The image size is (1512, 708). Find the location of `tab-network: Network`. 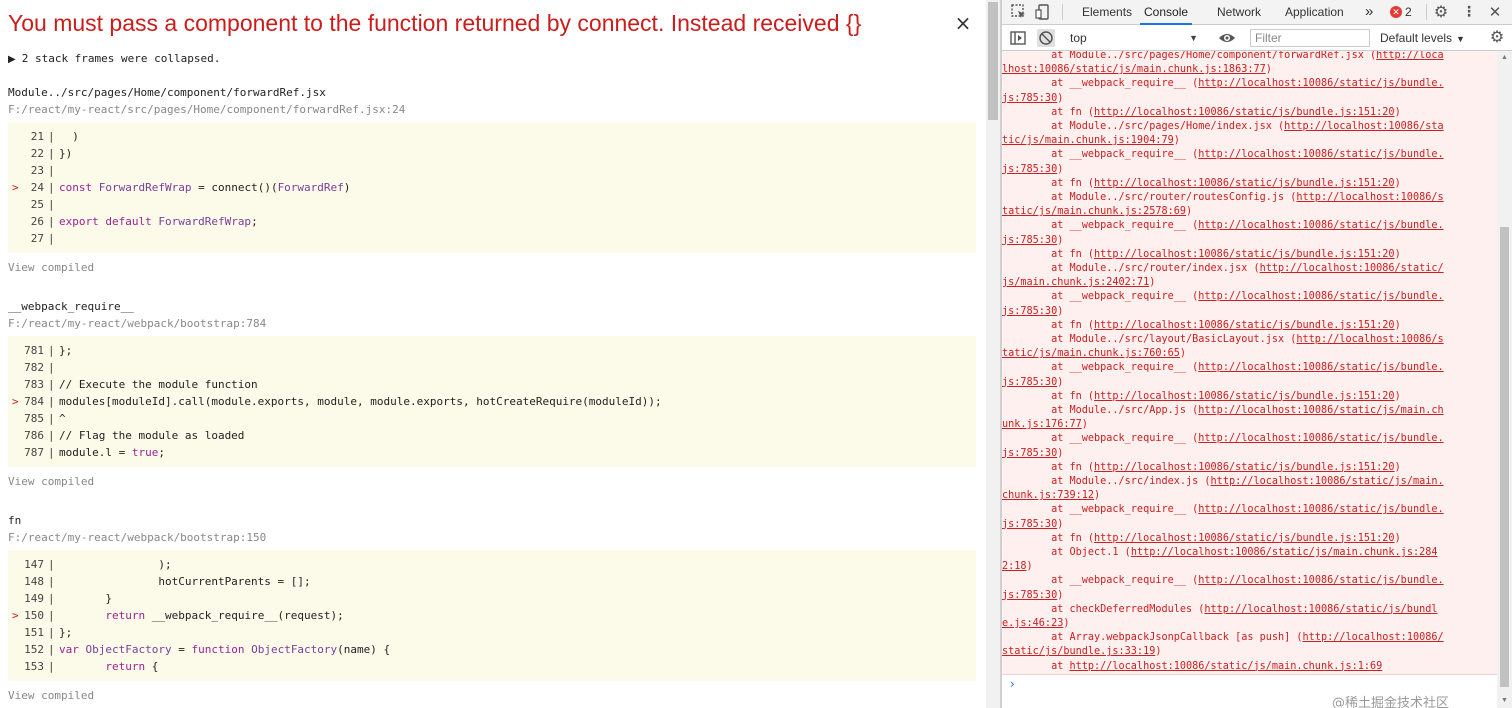

tab-network: Network is located at coordinates (1239, 12).